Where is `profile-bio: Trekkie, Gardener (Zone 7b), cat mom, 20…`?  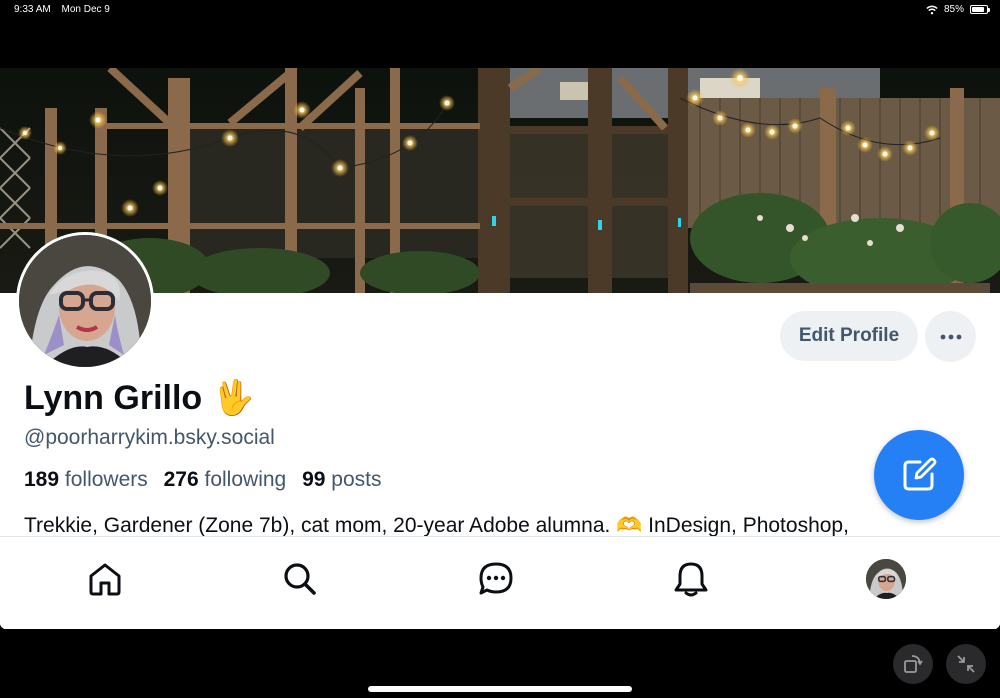 profile-bio: Trekkie, Gardener (Zone 7b), cat mom, 20… is located at coordinates (436, 525).